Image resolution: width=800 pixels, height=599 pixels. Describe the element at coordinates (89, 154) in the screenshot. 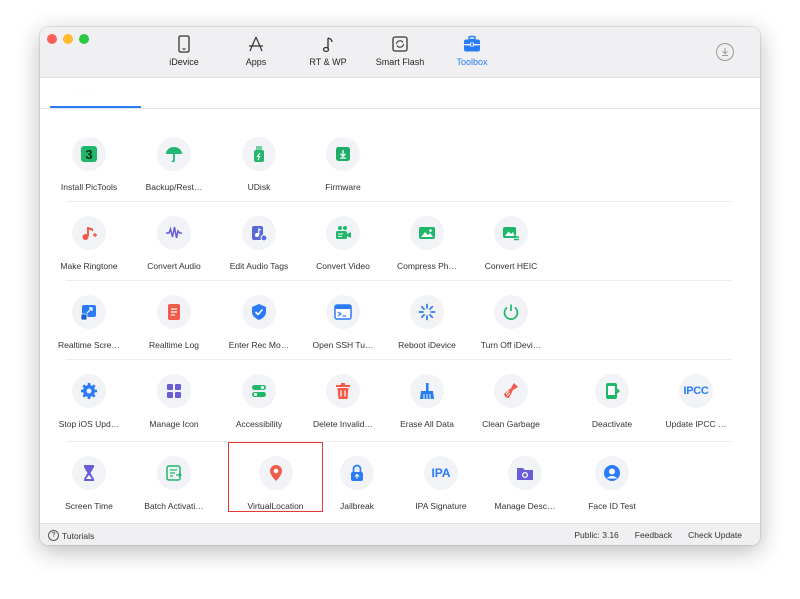

I see `pictools-3-icon: 3` at that location.